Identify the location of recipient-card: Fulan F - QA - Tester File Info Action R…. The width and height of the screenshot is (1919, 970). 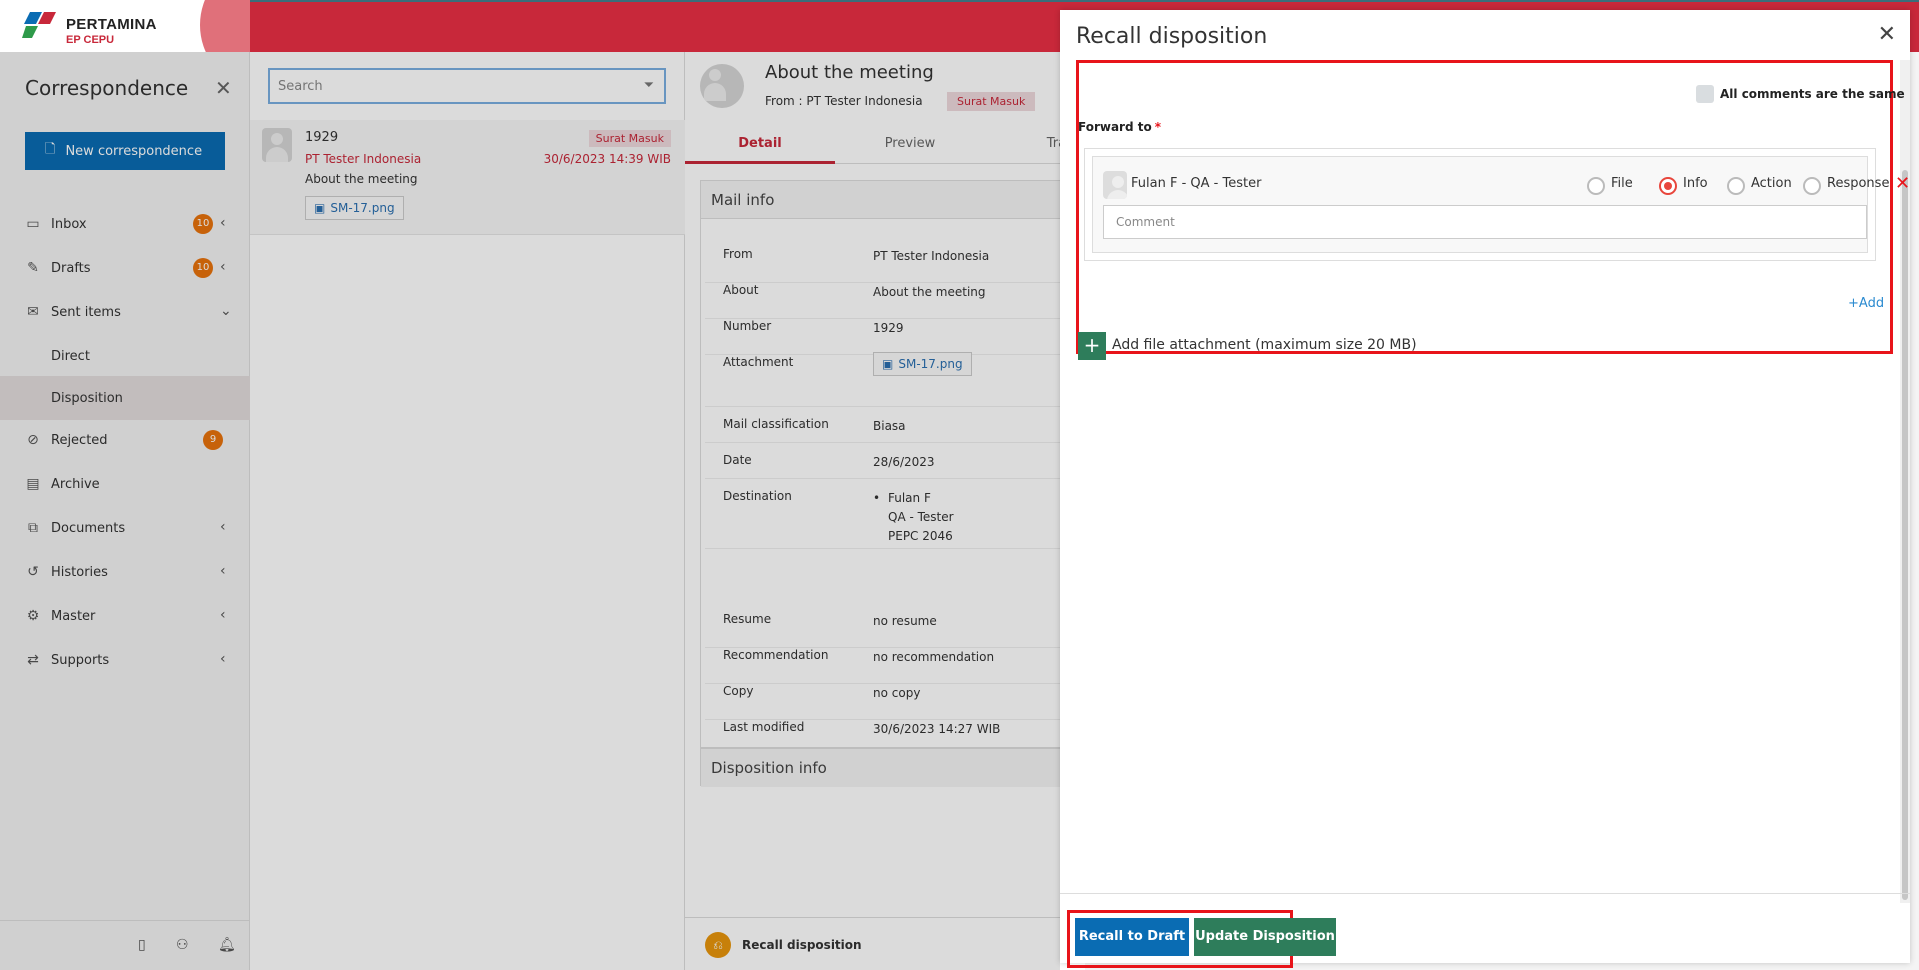
(1501, 204).